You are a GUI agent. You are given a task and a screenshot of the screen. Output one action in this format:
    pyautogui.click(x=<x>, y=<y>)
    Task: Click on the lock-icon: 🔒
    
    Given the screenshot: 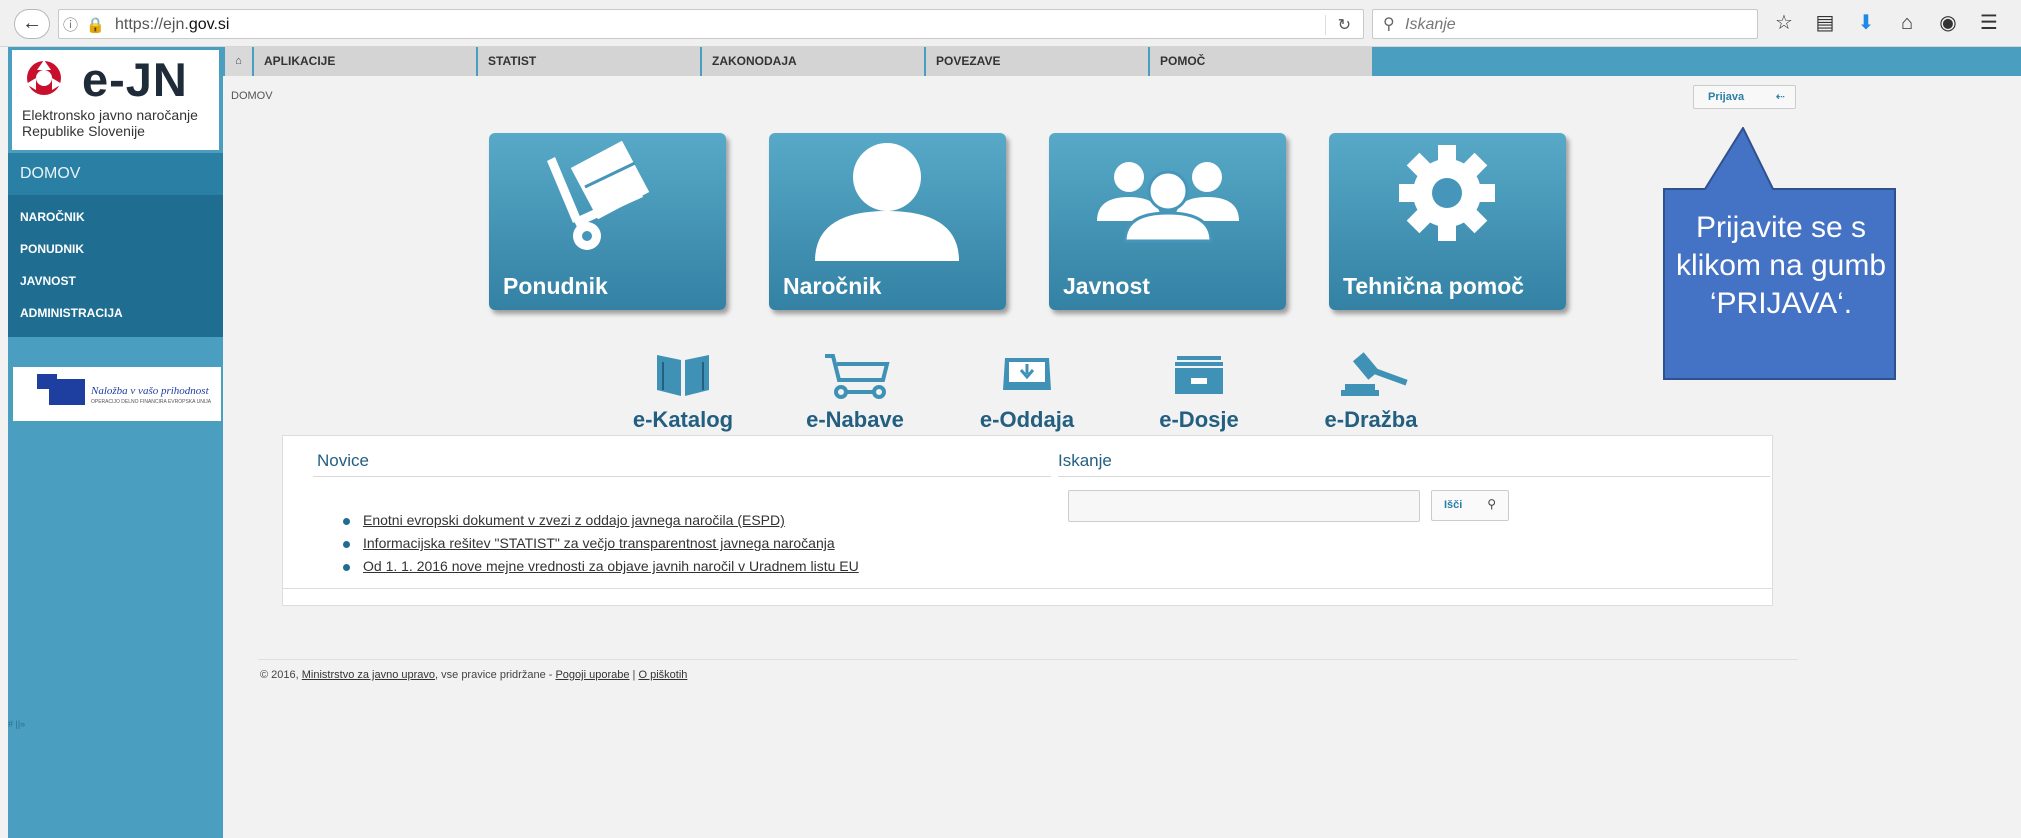 What is the action you would take?
    pyautogui.click(x=96, y=25)
    